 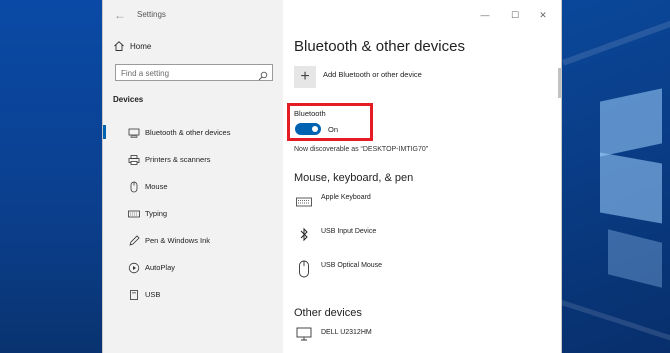 What do you see at coordinates (193, 186) in the screenshot?
I see `sidebar-item-mouse: Mouse` at bounding box center [193, 186].